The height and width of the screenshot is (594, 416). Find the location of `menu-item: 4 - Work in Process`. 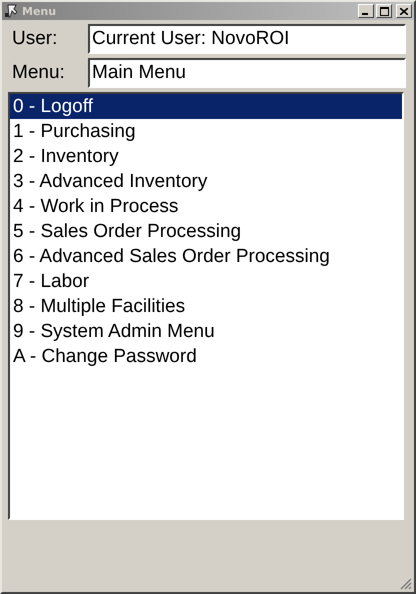

menu-item: 4 - Work in Process is located at coordinates (206, 206).